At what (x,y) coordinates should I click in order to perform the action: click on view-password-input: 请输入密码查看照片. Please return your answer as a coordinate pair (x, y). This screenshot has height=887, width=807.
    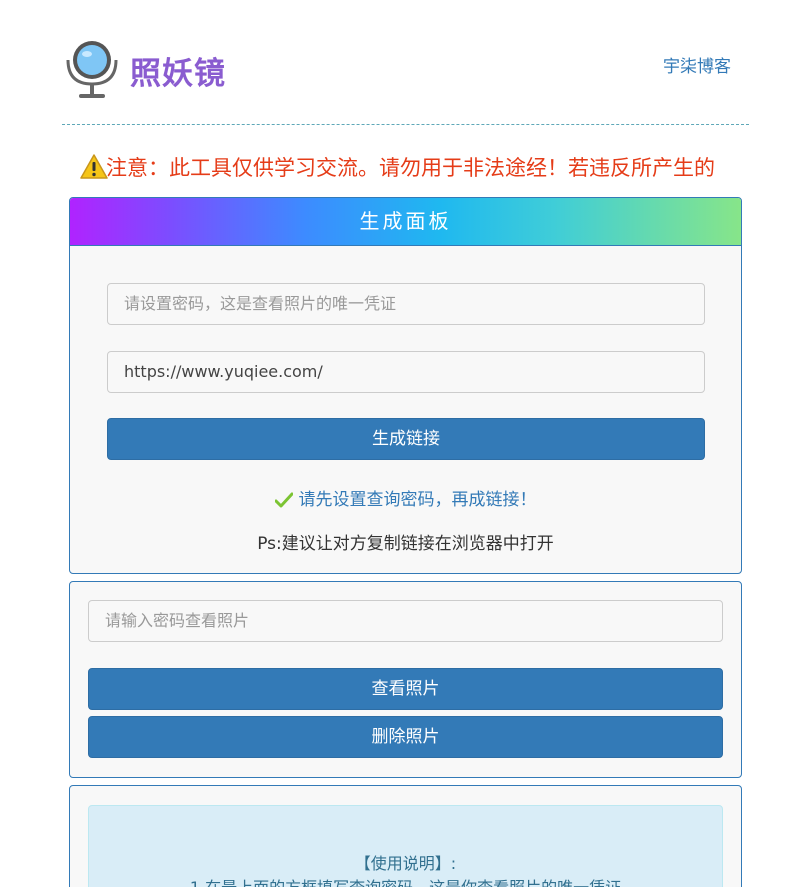
    Looking at the image, I should click on (405, 621).